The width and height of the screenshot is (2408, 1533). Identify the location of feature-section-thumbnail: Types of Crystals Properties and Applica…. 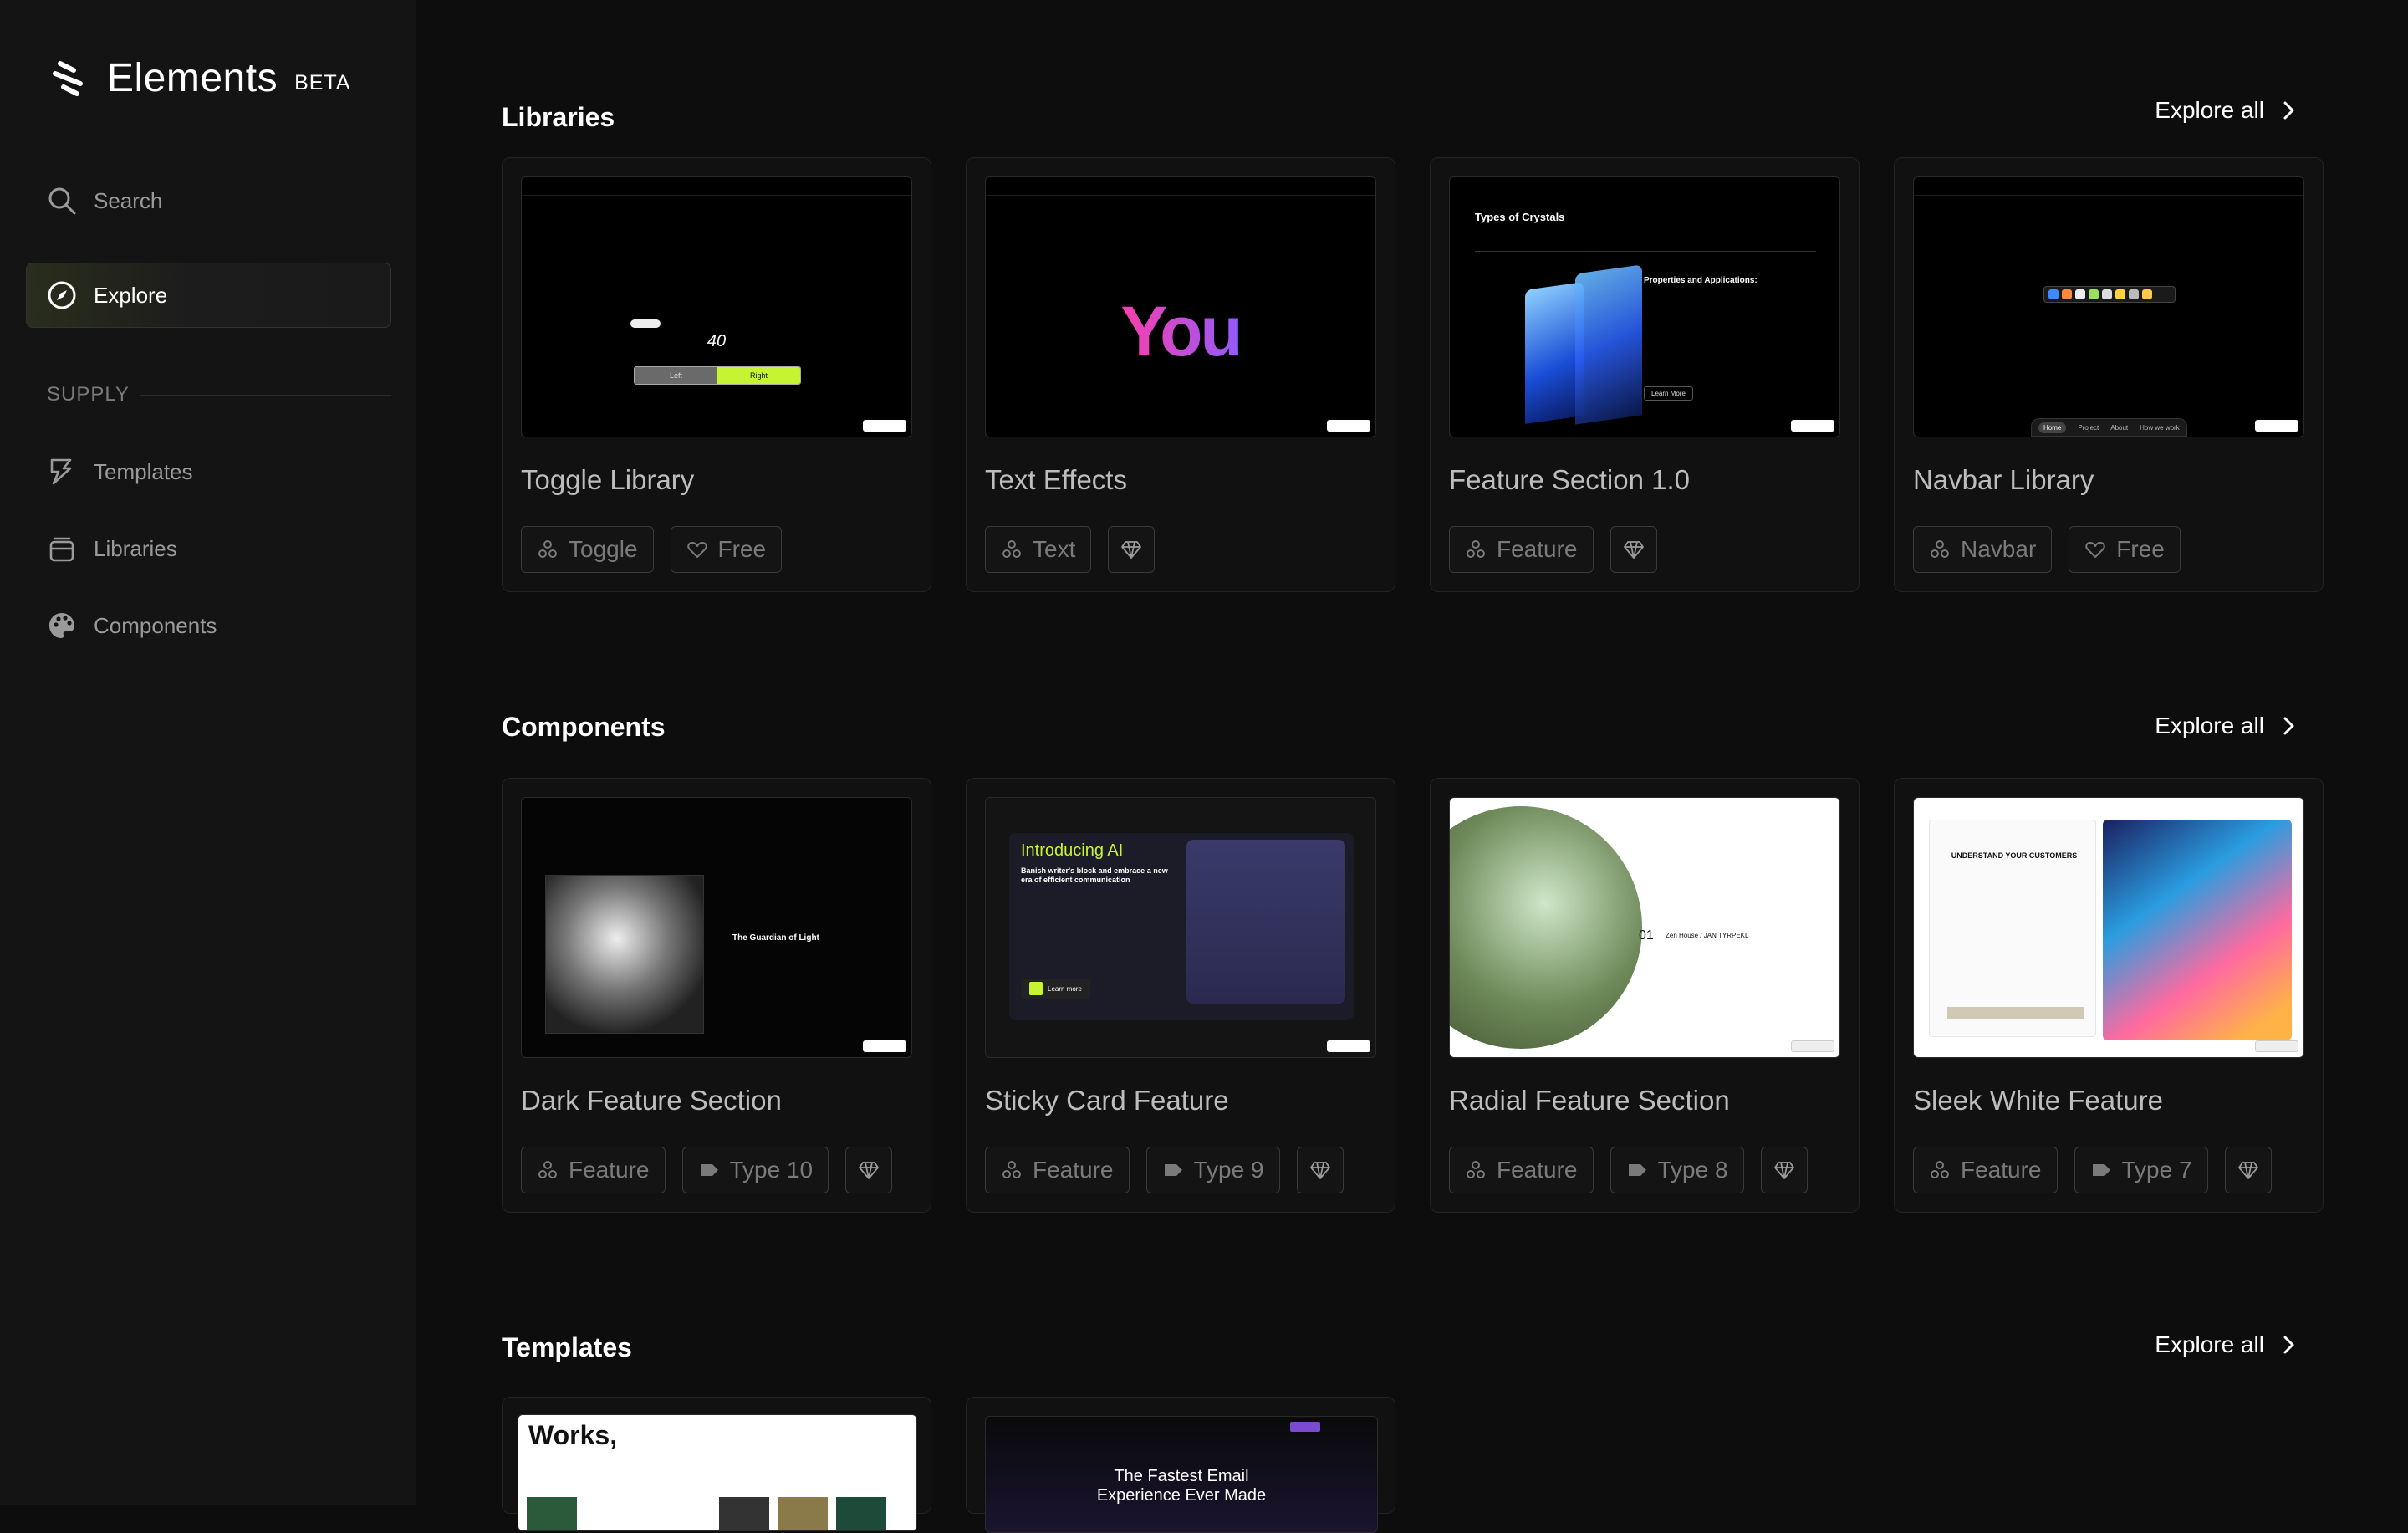
(1644, 306).